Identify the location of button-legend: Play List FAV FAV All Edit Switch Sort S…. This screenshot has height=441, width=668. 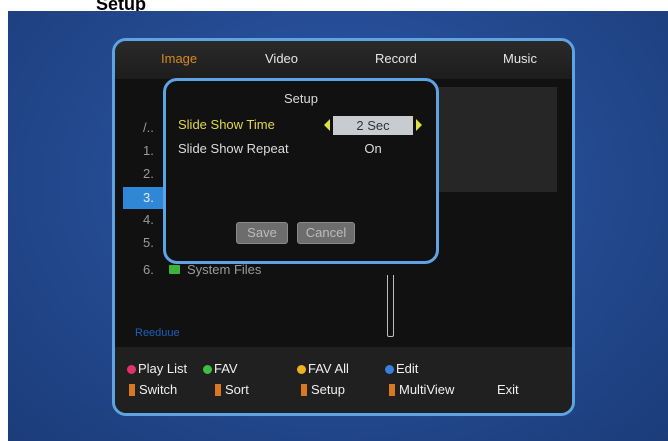
(343, 380).